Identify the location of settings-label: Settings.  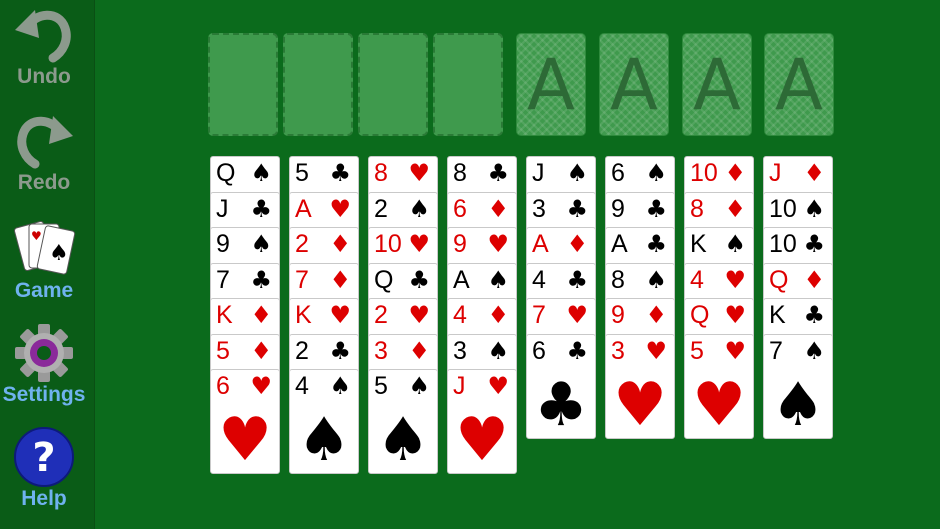
(44, 394).